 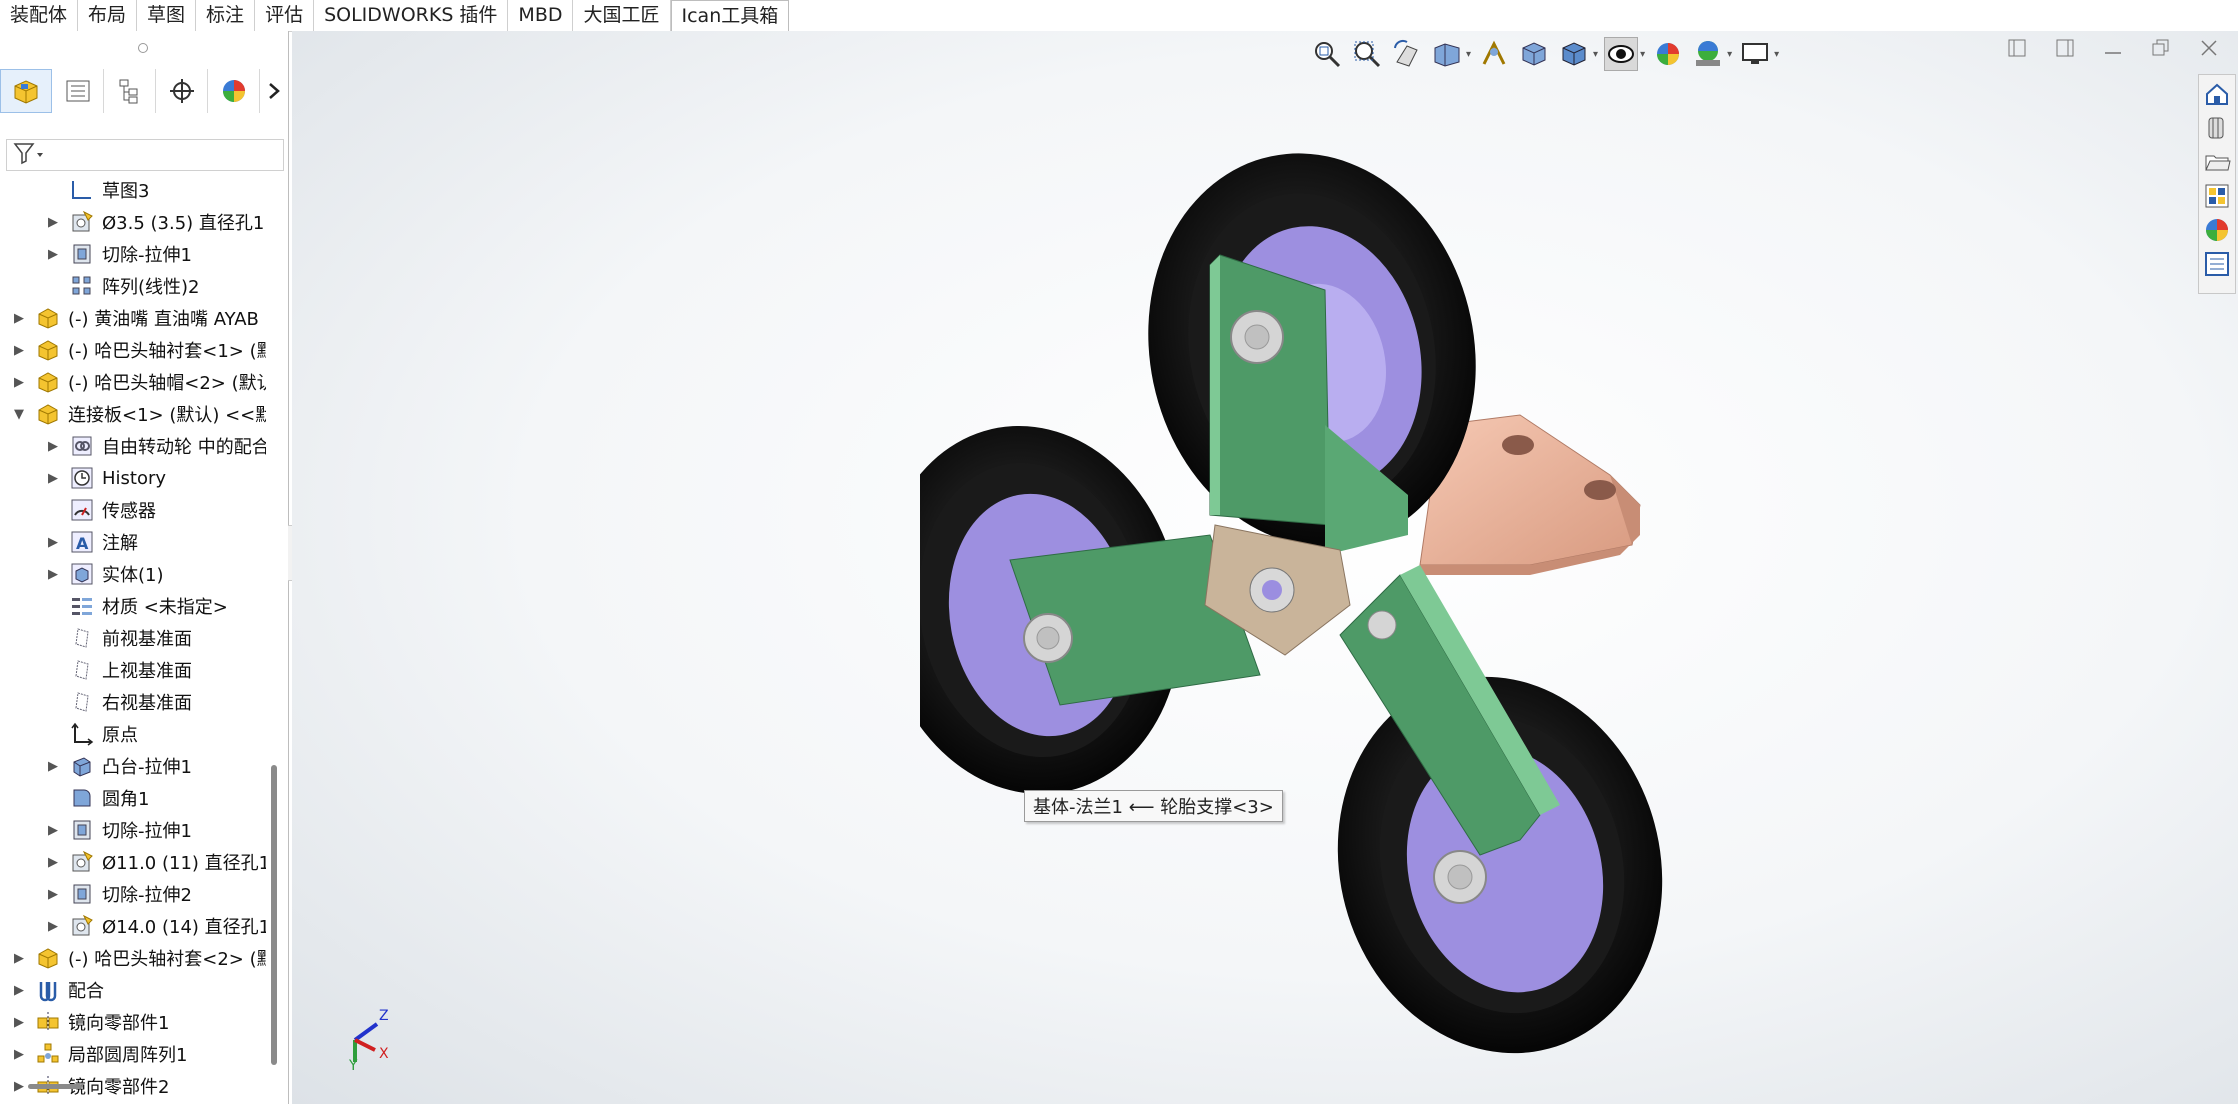 What do you see at coordinates (108, 15) in the screenshot?
I see `tab-1: 布局` at bounding box center [108, 15].